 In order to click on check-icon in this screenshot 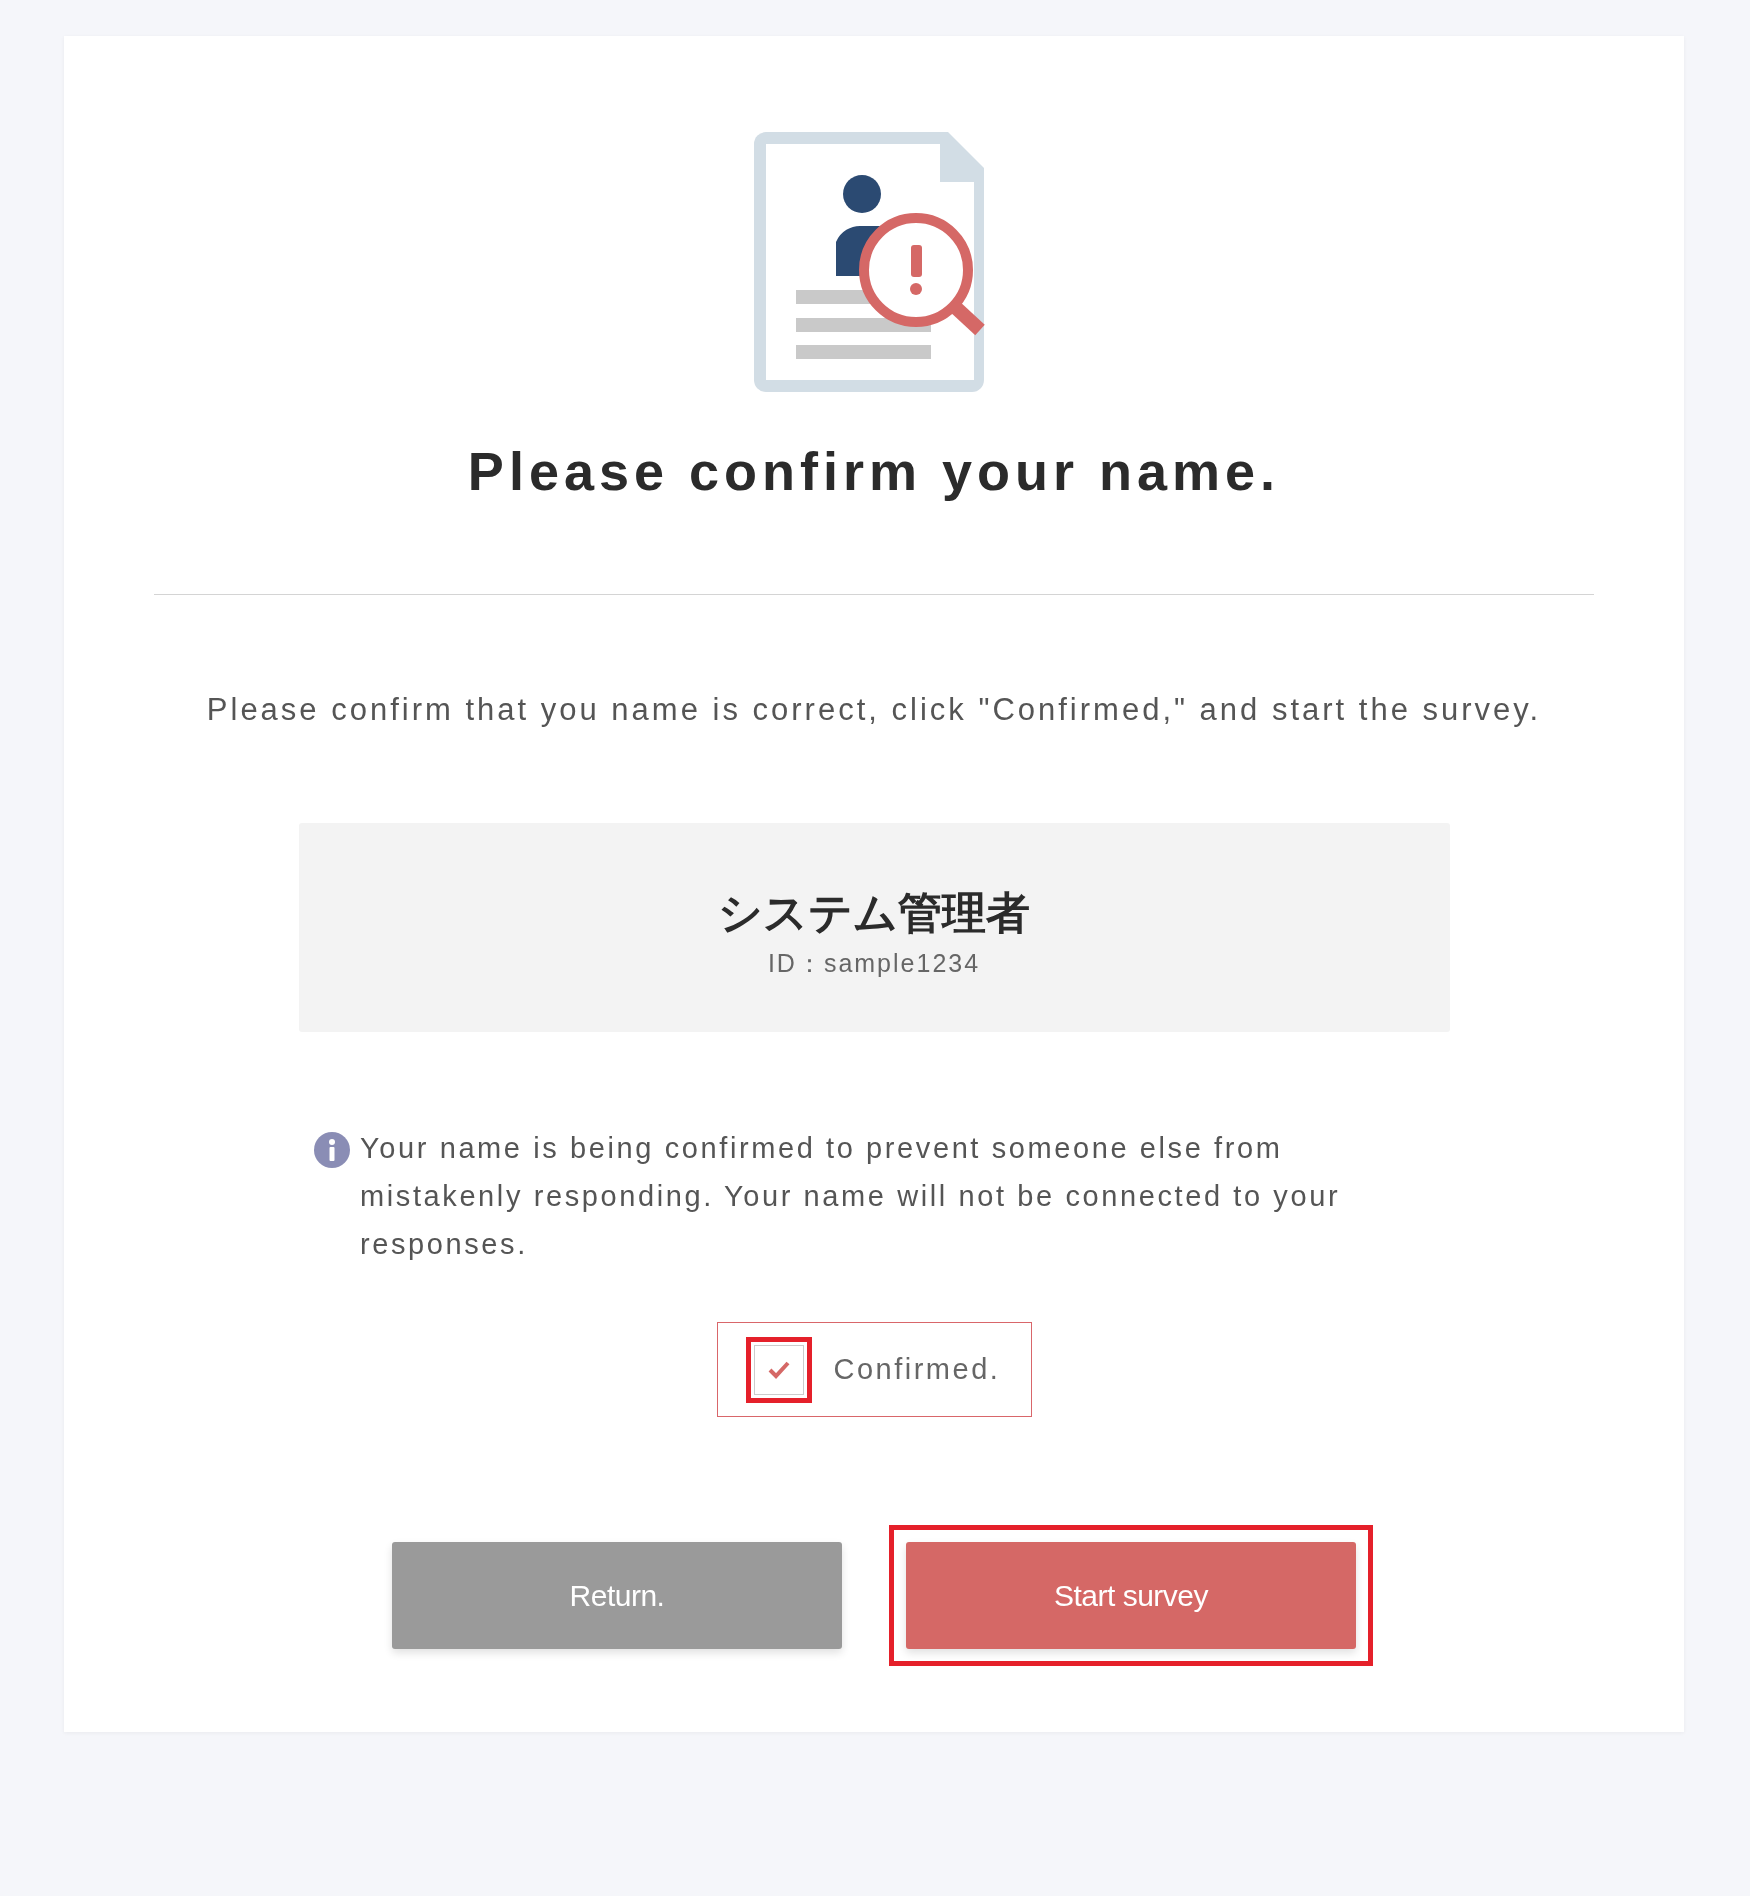, I will do `click(778, 1369)`.